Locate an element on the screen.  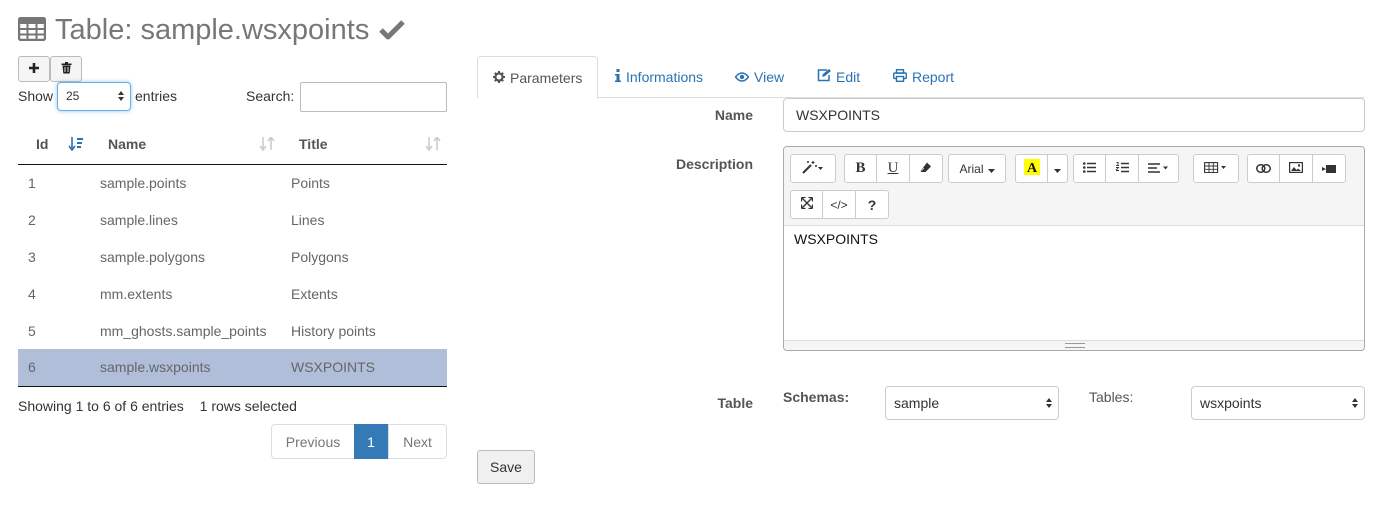
entries-label: entries is located at coordinates (156, 96).